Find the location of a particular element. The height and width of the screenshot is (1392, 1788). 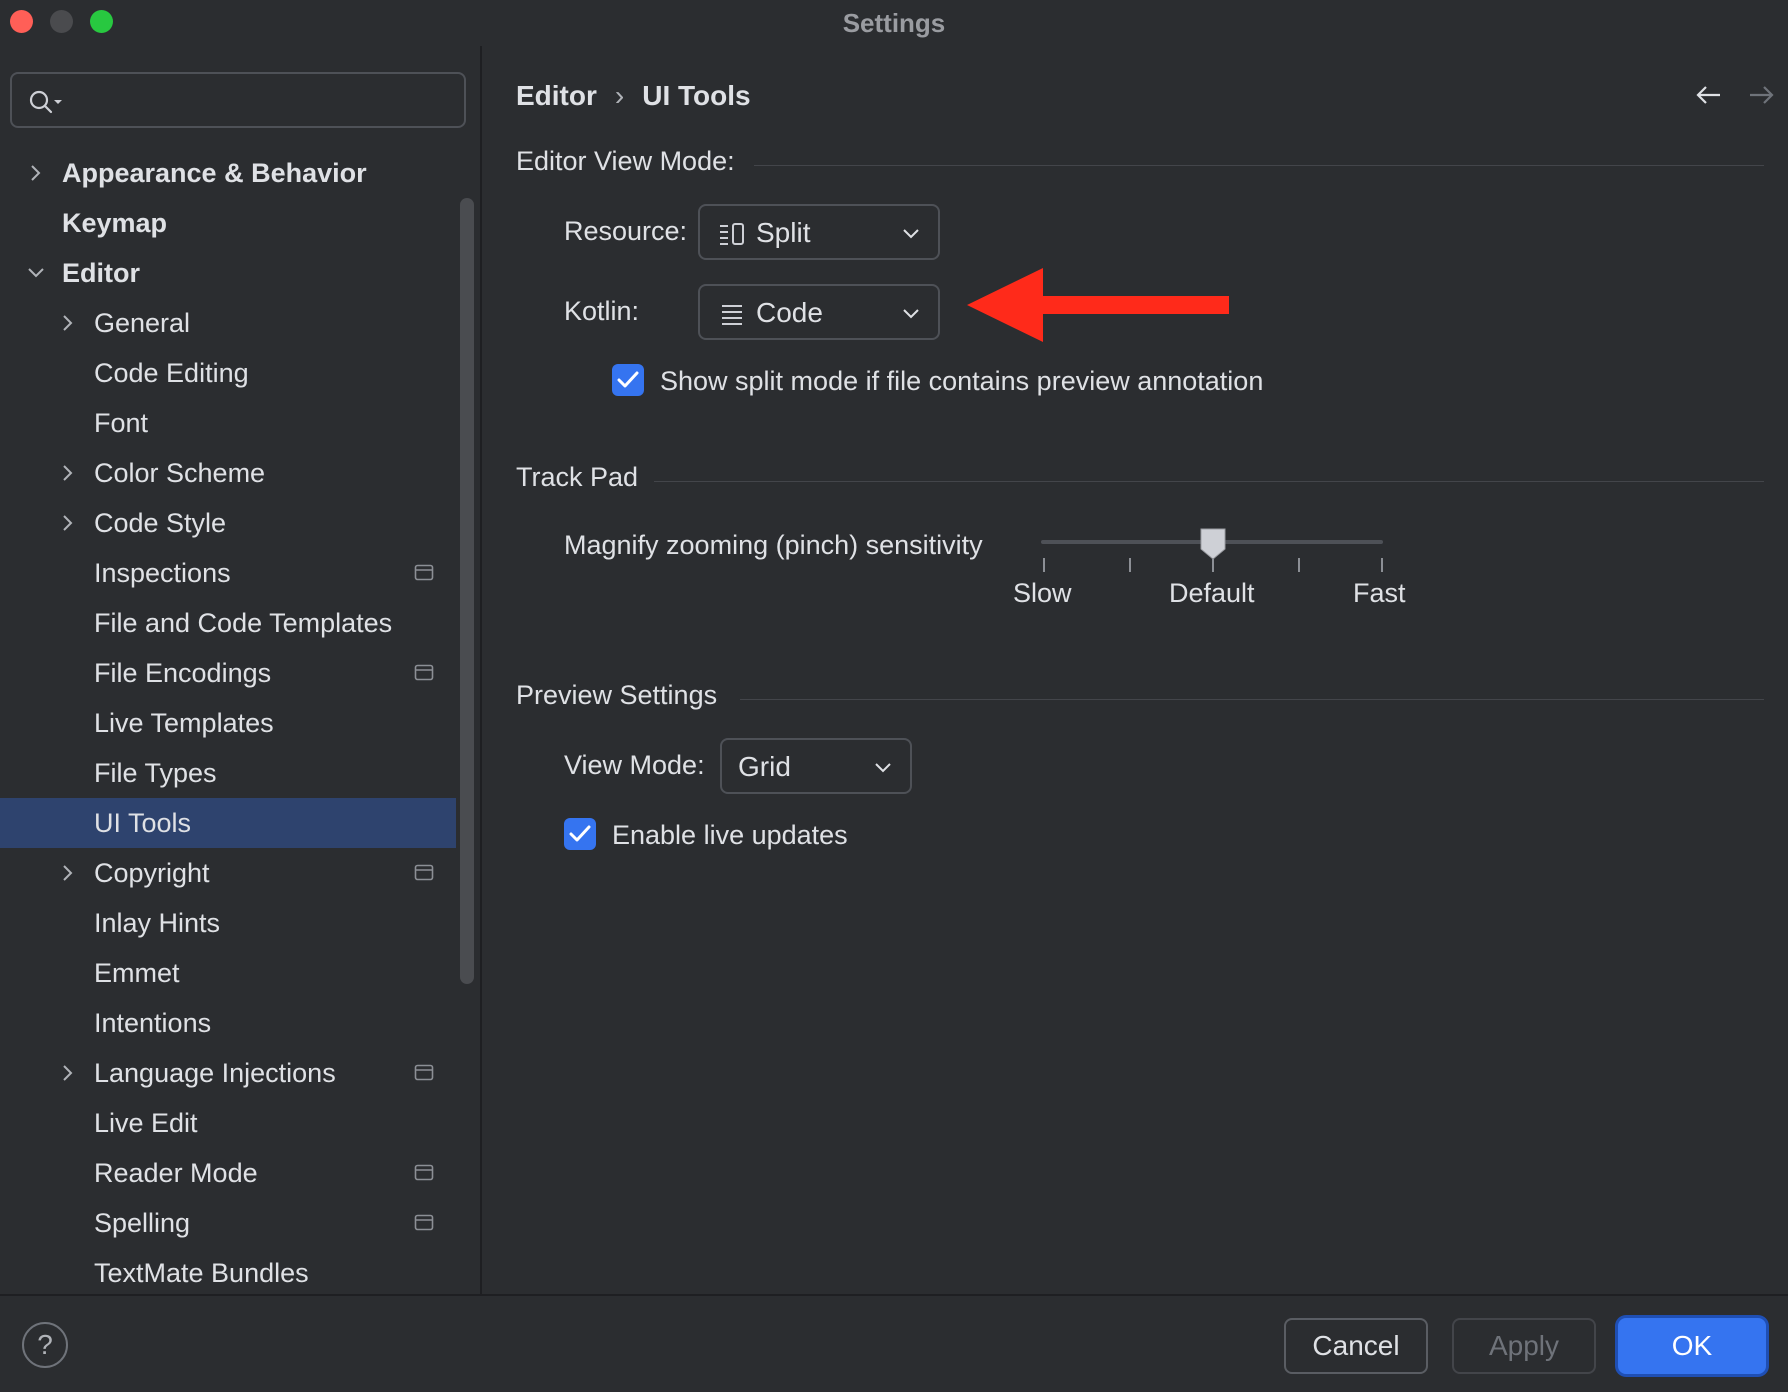

sidebar-item-label: File and Code Templates is located at coordinates (243, 623).